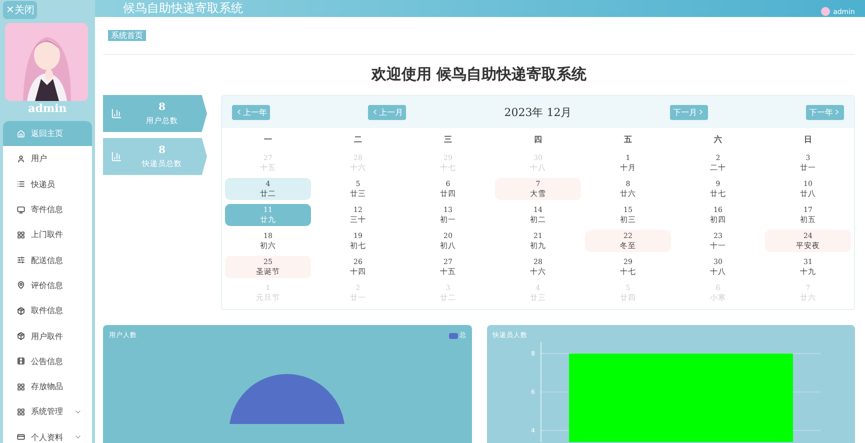 This screenshot has height=443, width=865. Describe the element at coordinates (21, 210) in the screenshot. I see `monitor-icon` at that location.